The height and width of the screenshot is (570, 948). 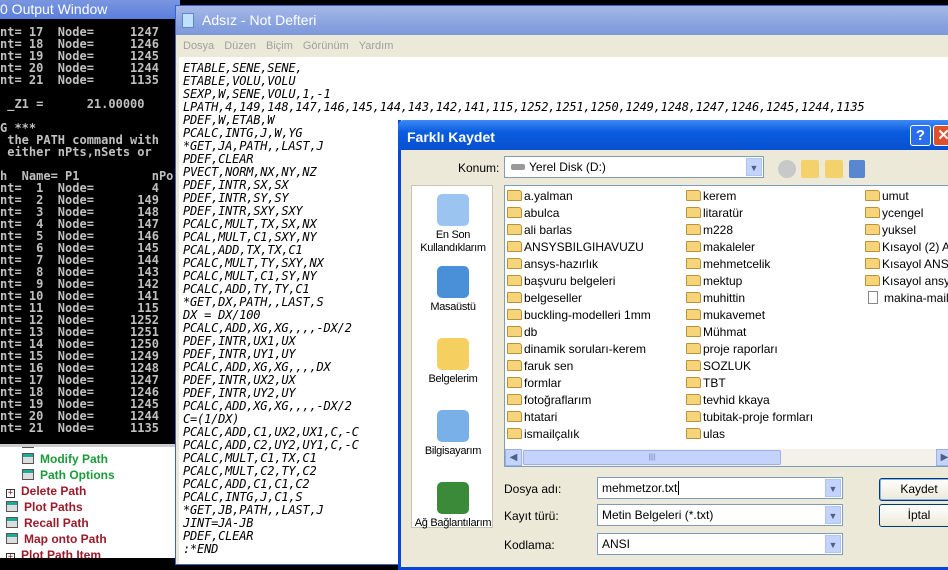 I want to click on file-item: başvuru belgeleri, so click(x=561, y=281).